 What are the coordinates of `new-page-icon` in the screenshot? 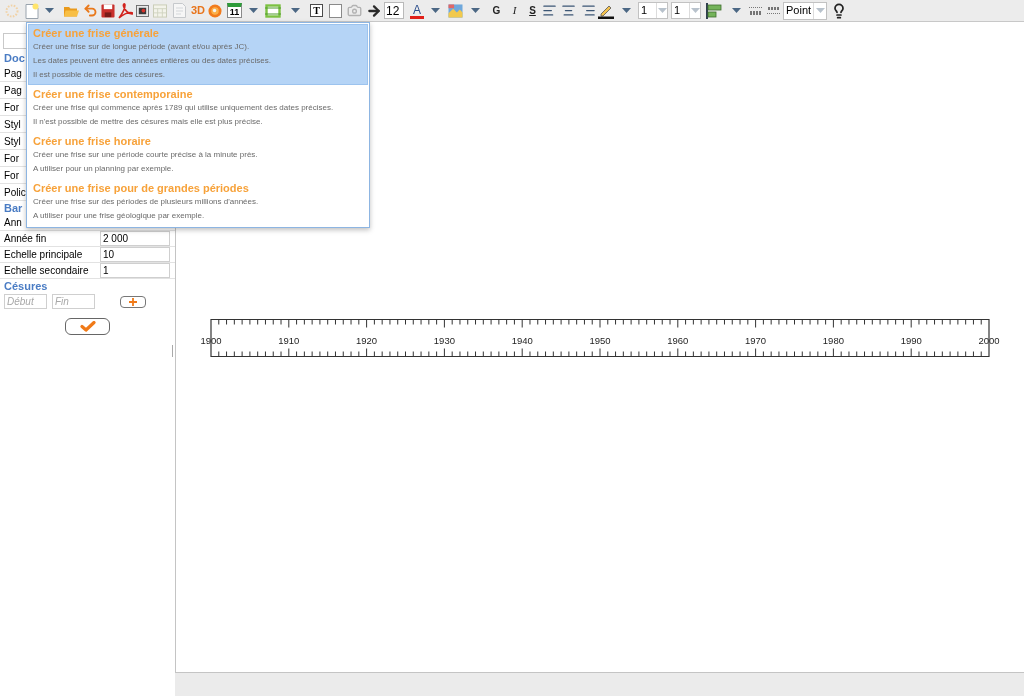 It's located at (32, 10).